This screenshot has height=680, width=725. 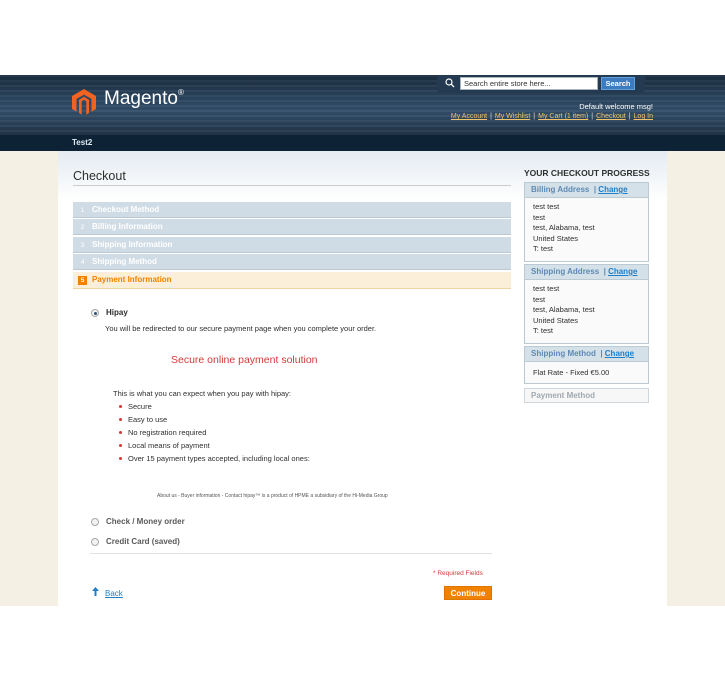 I want to click on page-title: Checkout, so click(x=99, y=176).